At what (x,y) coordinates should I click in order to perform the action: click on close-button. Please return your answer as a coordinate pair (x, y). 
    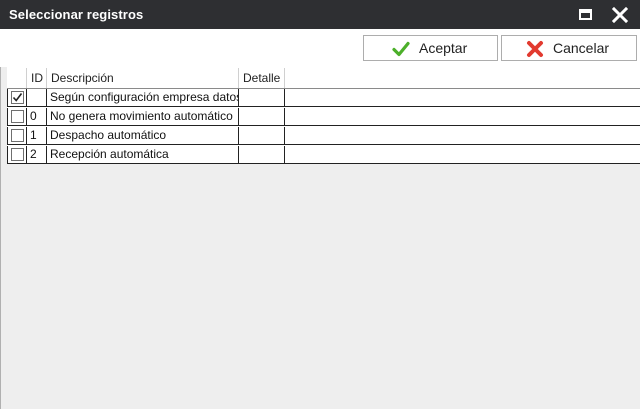
    Looking at the image, I should click on (620, 14).